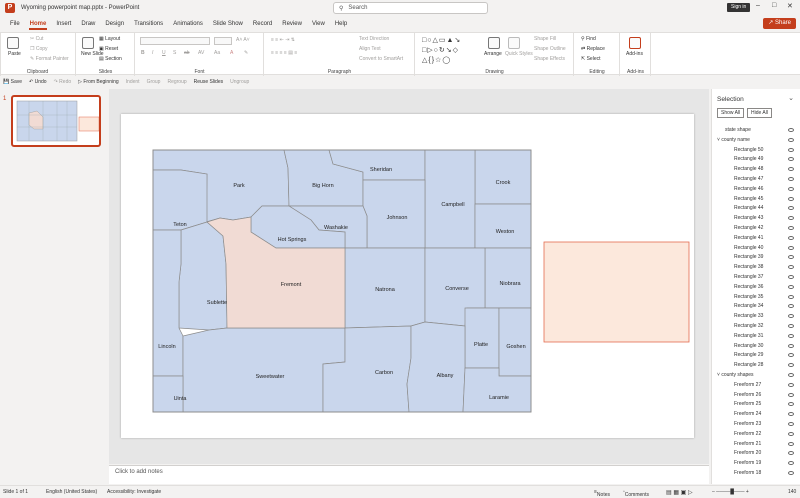 The image size is (800, 498). What do you see at coordinates (341, 24) in the screenshot?
I see `tab-help: Help` at bounding box center [341, 24].